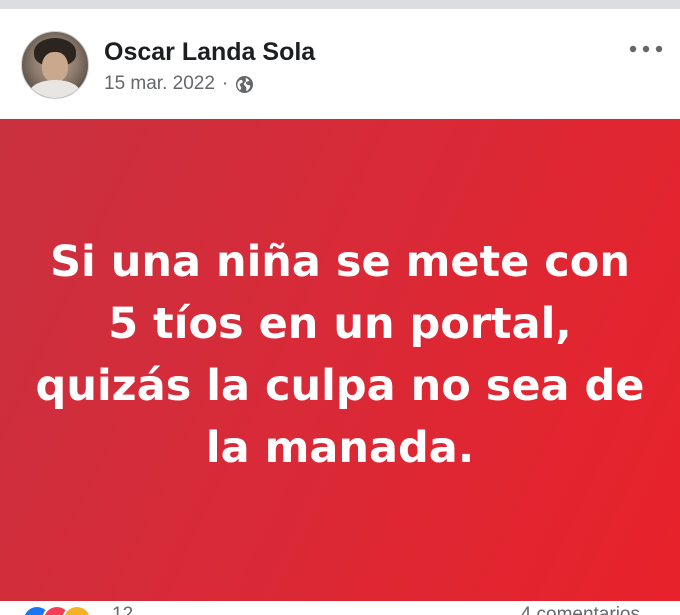  What do you see at coordinates (340, 448) in the screenshot?
I see `post-text-line-4: la manada.` at bounding box center [340, 448].